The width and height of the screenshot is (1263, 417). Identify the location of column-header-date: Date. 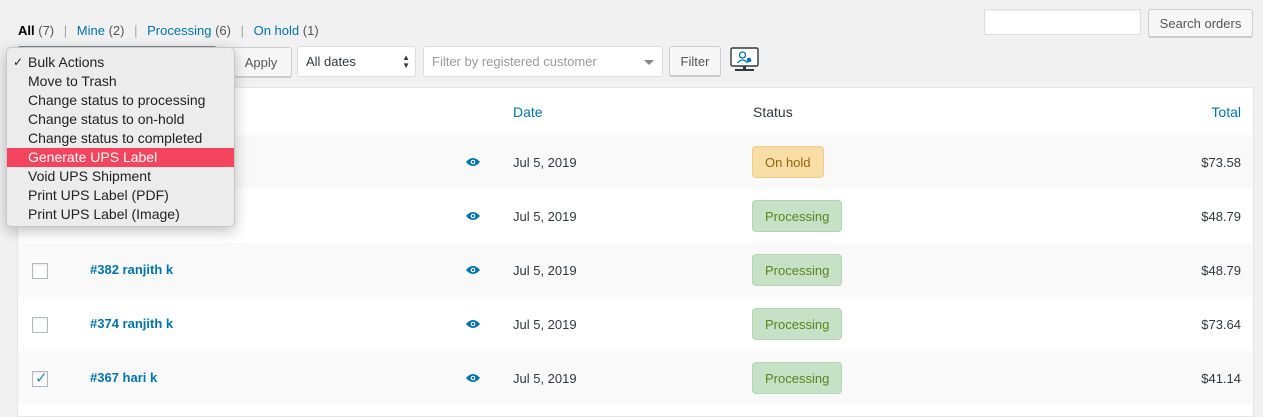
(528, 112).